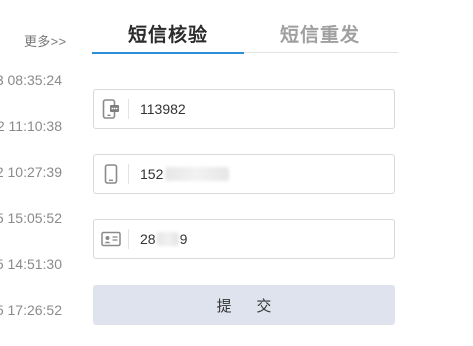 The width and height of the screenshot is (473, 346). I want to click on record-time: 5 15:05:52, so click(31, 218).